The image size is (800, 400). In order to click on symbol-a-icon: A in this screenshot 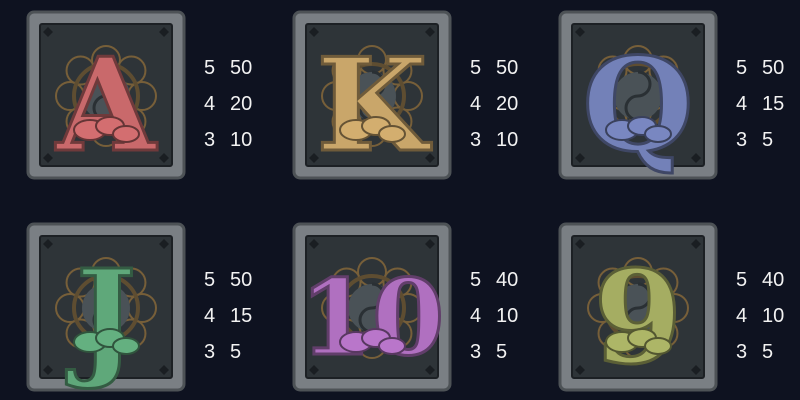, I will do `click(106, 95)`.